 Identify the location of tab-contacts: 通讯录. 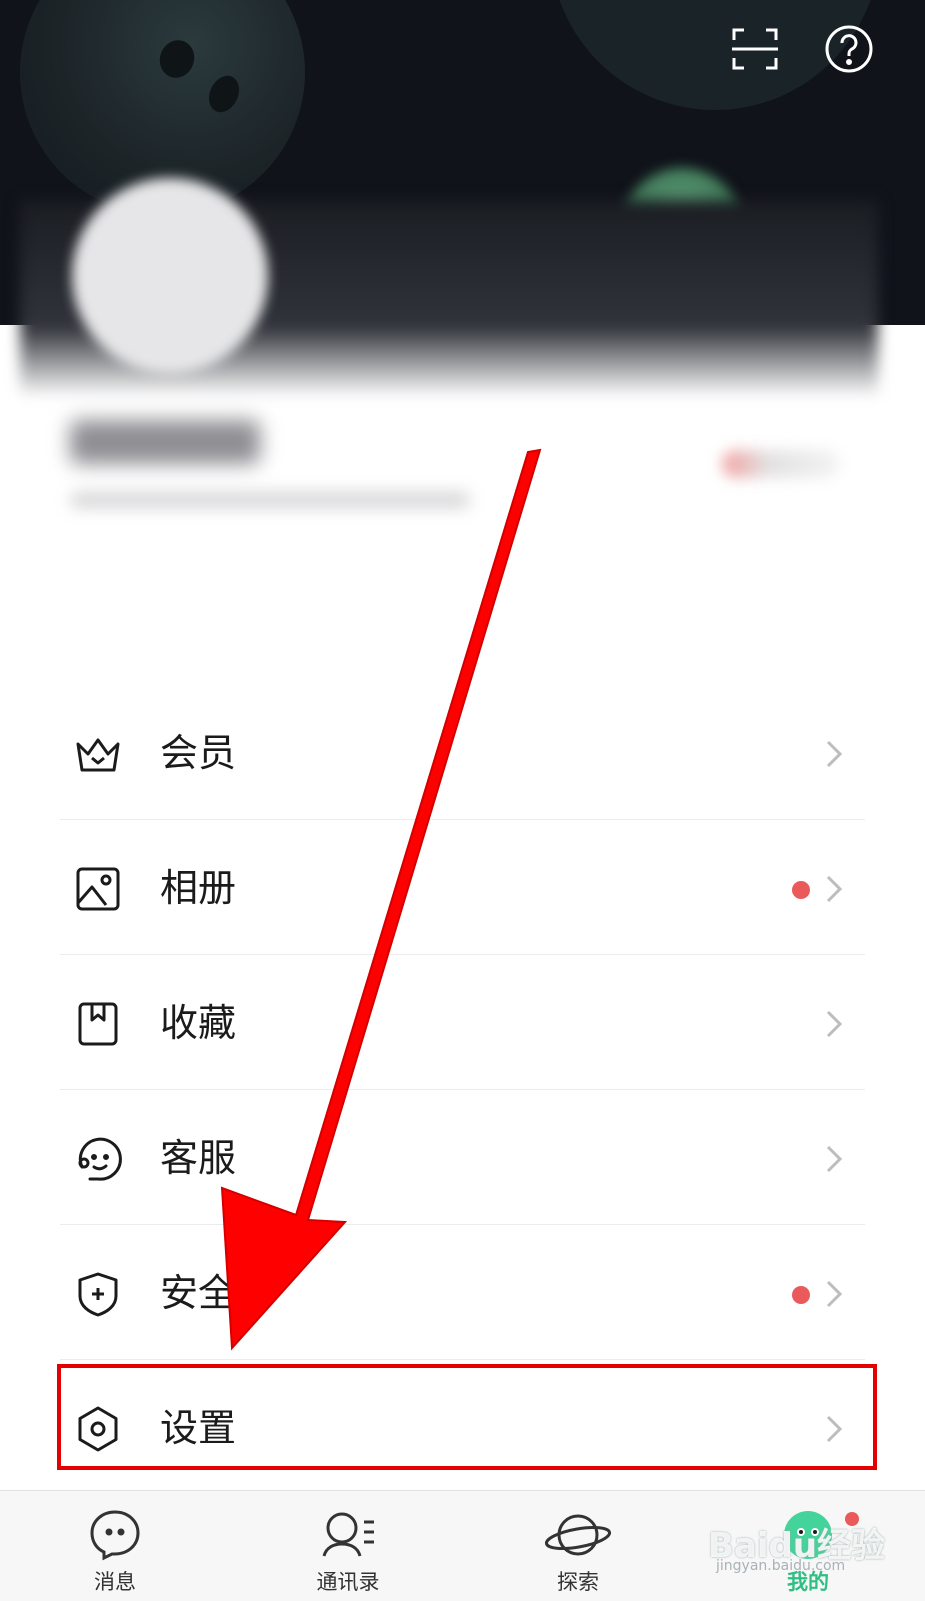
(348, 1545).